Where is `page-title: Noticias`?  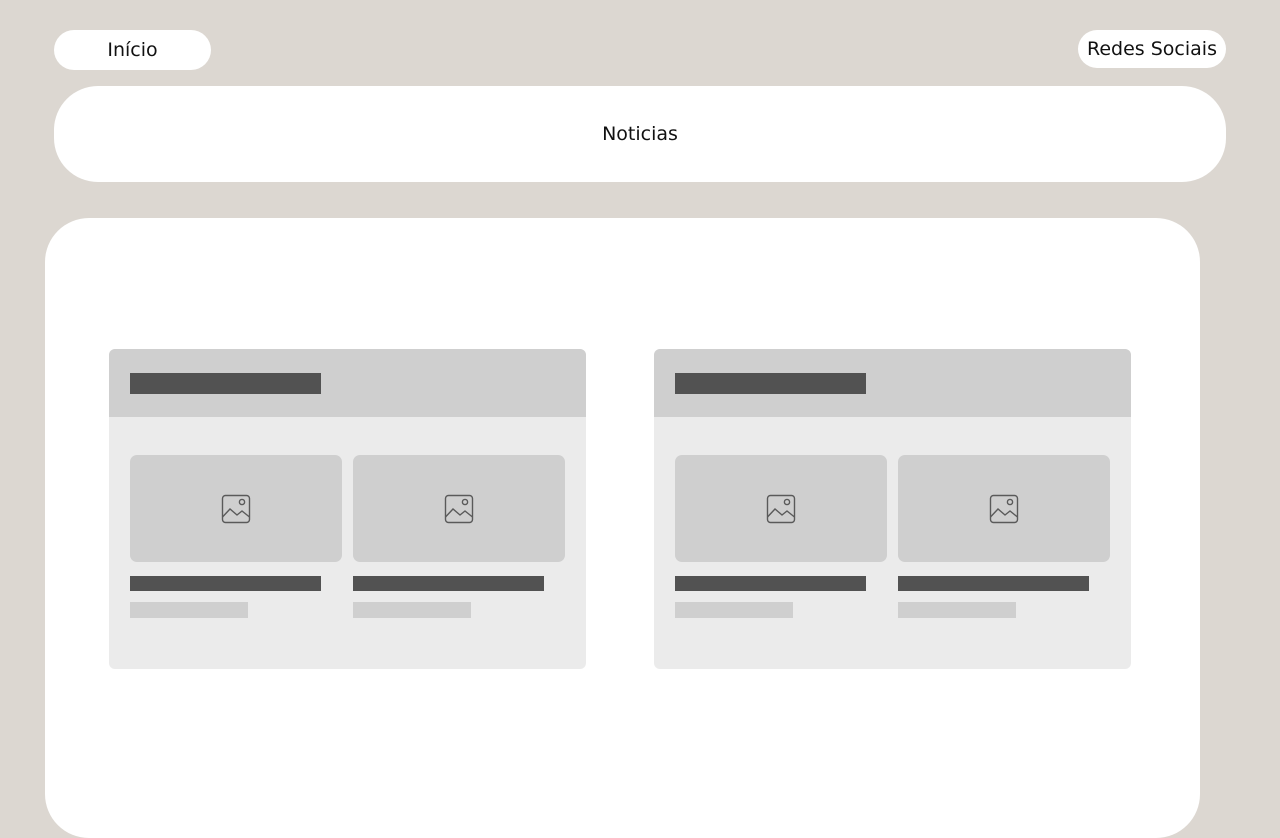 page-title: Noticias is located at coordinates (640, 134).